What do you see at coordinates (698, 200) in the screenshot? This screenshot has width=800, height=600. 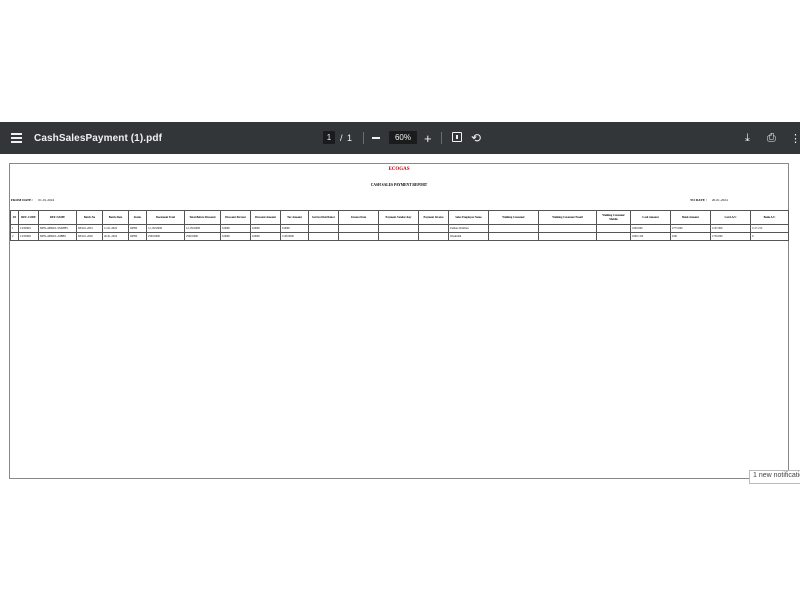 I see `to-date-label: TO DATE :` at bounding box center [698, 200].